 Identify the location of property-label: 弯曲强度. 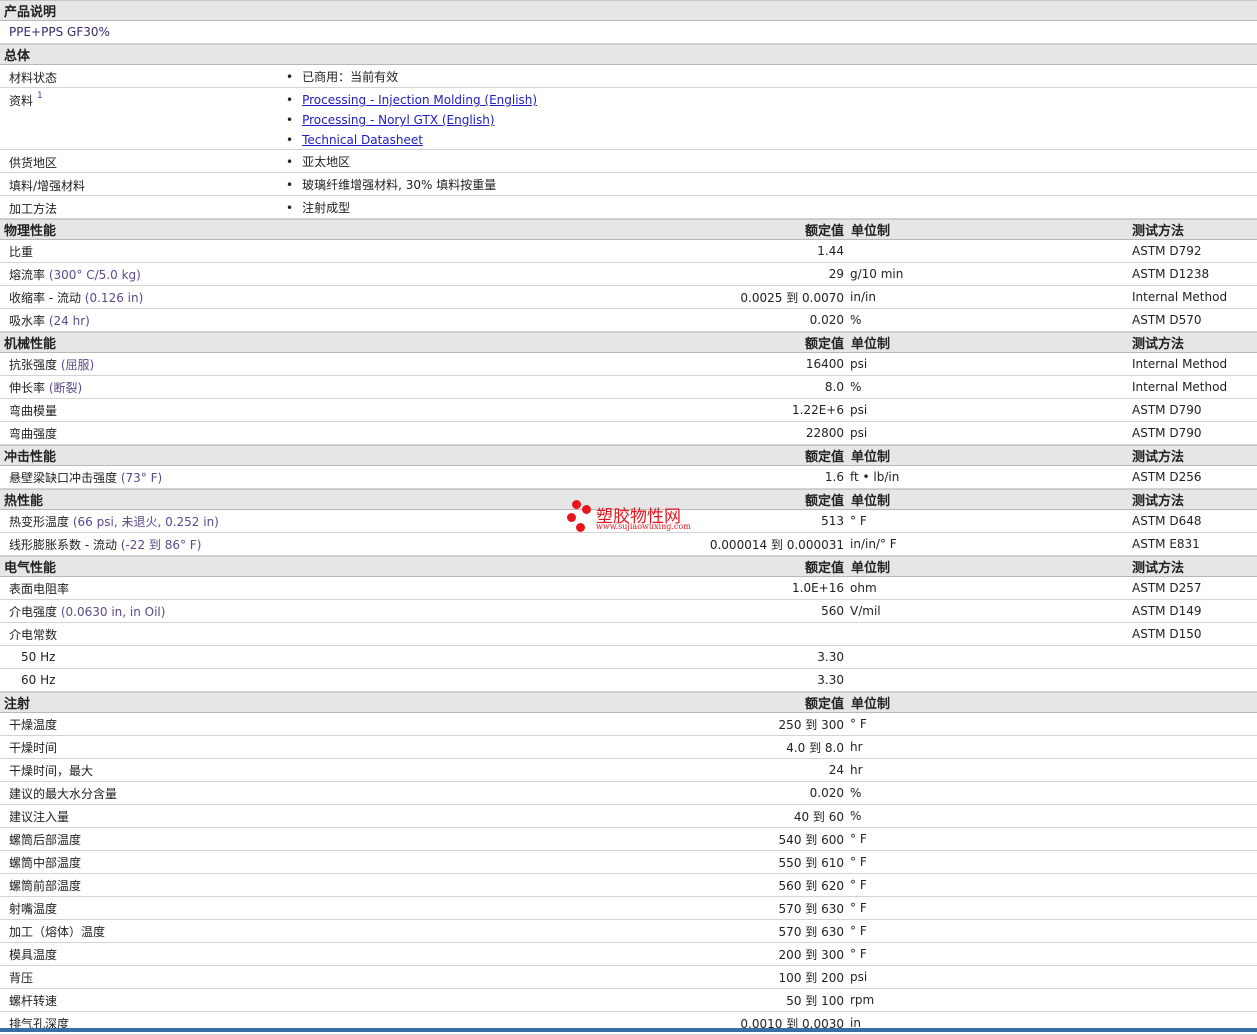
(33, 433).